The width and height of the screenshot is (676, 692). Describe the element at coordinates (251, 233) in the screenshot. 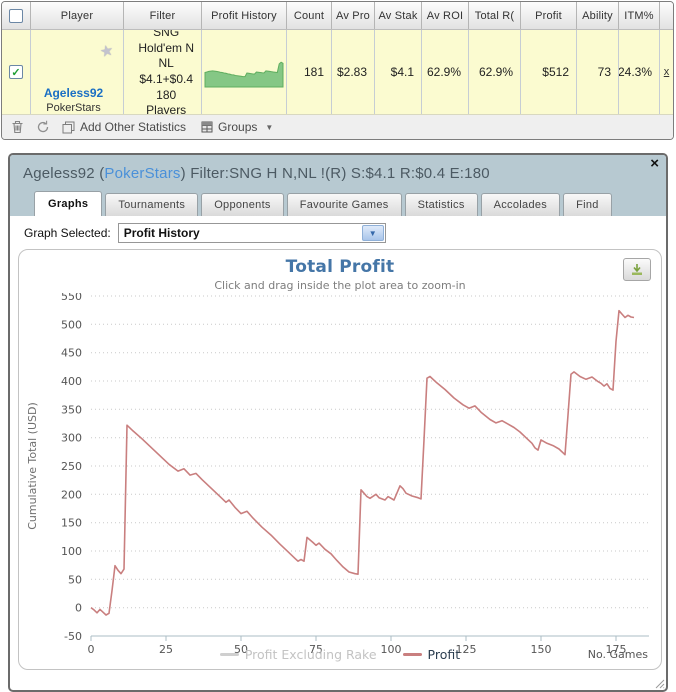

I see `graph-select: Profit History ▼` at that location.